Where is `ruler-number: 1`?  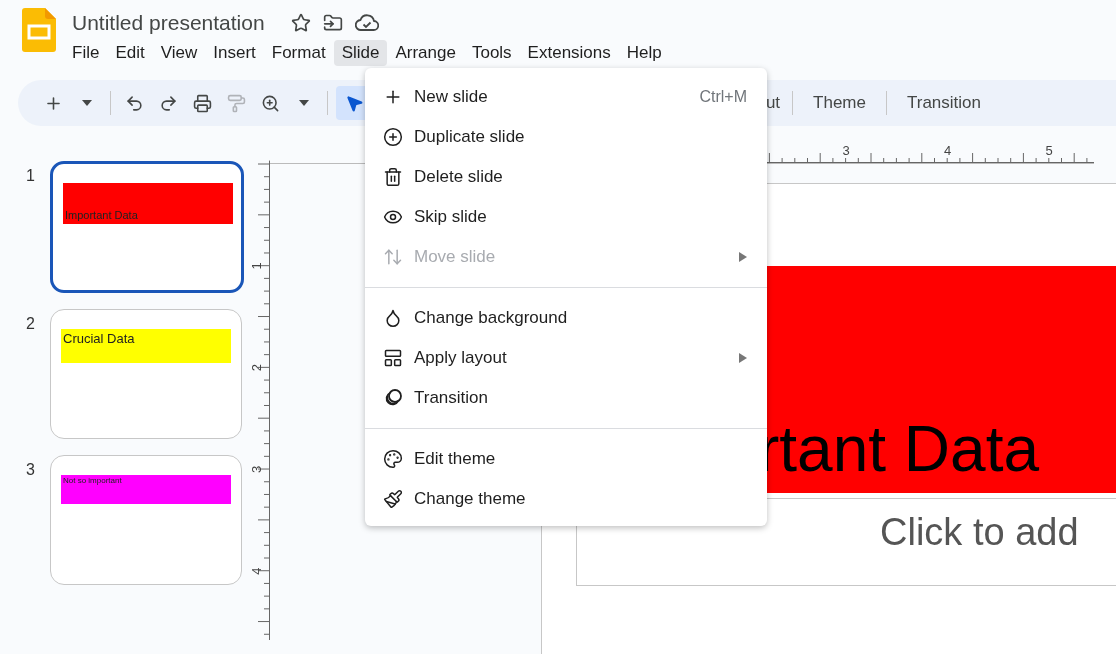
ruler-number: 1 is located at coordinates (256, 266).